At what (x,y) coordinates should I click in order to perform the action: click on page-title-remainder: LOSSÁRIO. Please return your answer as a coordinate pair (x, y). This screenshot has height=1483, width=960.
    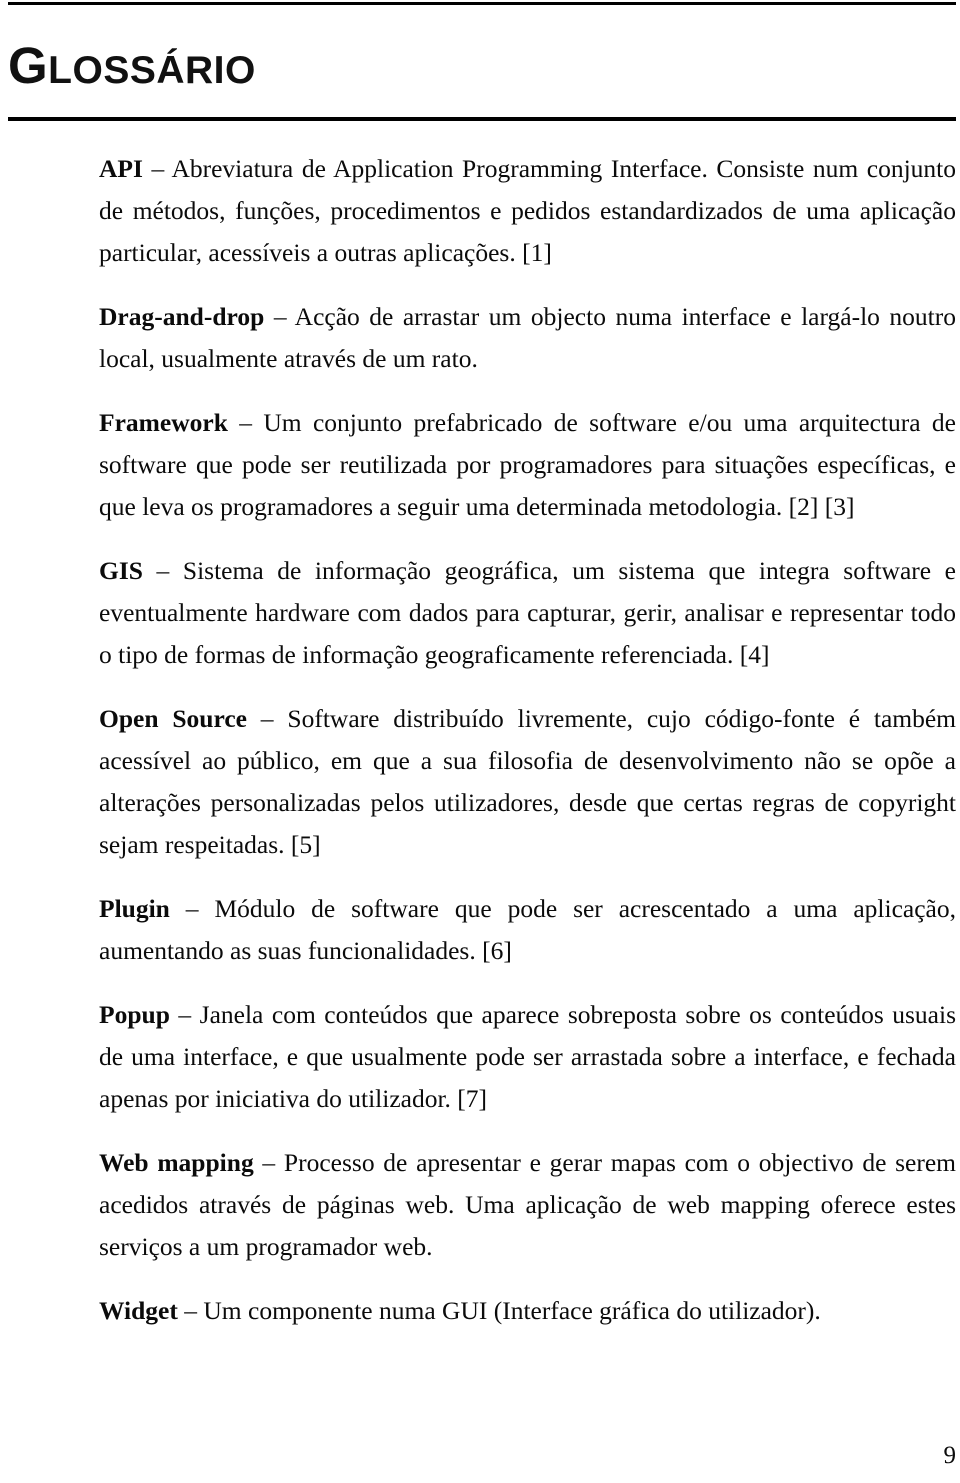
    Looking at the image, I should click on (152, 71).